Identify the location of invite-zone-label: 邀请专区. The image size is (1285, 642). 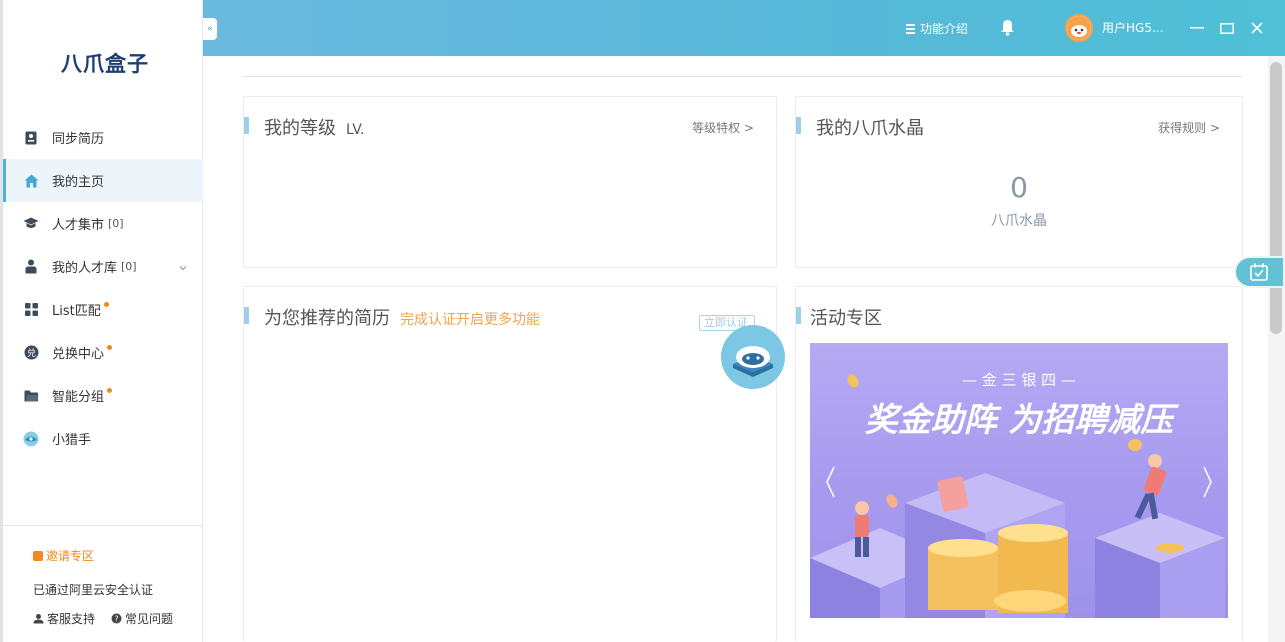
(70, 556).